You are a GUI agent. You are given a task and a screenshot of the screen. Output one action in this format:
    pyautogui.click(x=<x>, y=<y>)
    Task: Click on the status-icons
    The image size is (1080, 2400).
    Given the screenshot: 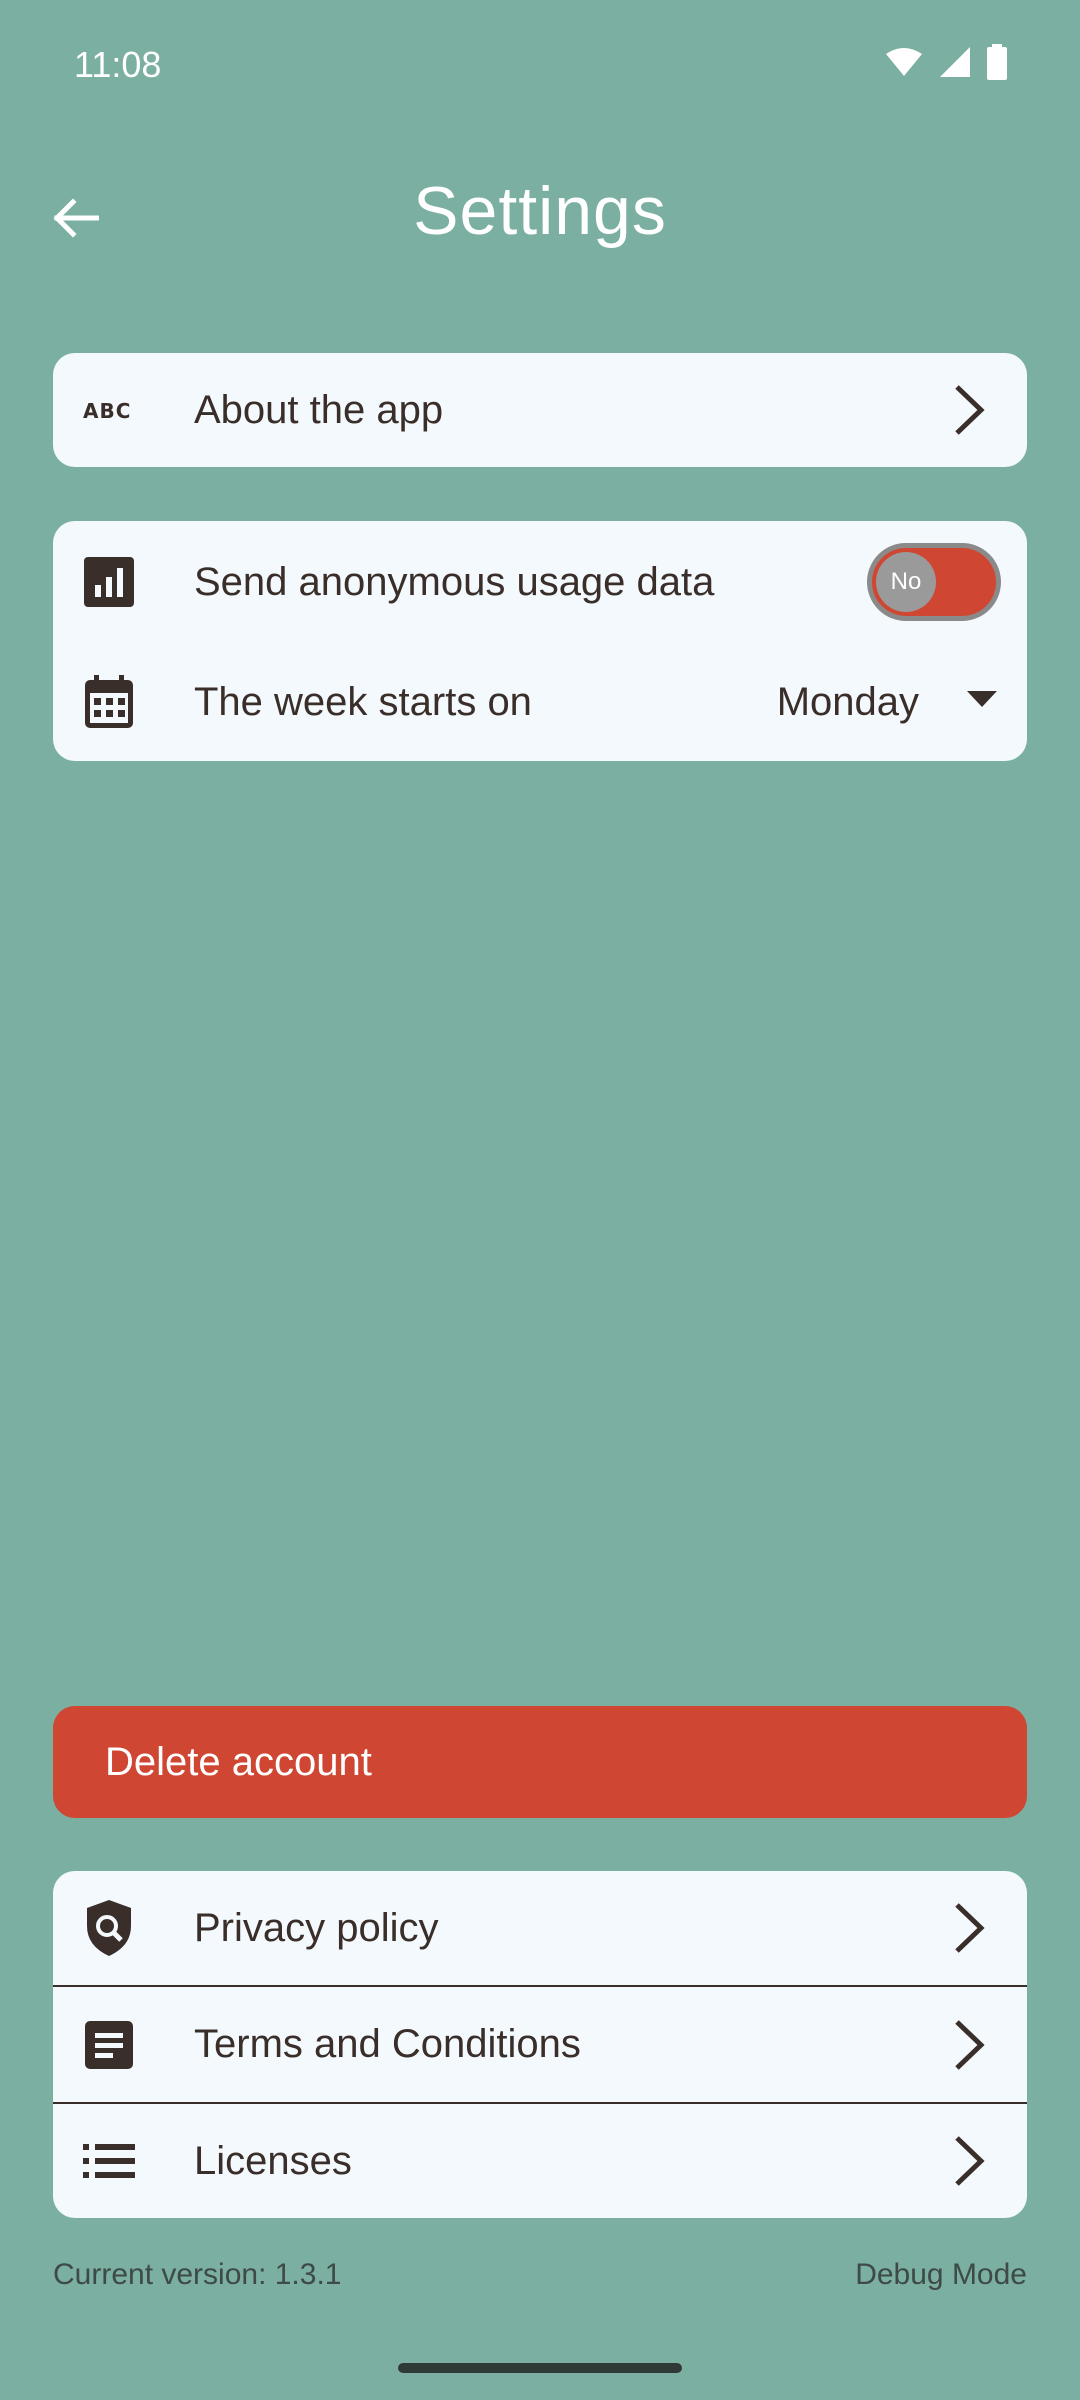 What is the action you would take?
    pyautogui.click(x=946, y=64)
    